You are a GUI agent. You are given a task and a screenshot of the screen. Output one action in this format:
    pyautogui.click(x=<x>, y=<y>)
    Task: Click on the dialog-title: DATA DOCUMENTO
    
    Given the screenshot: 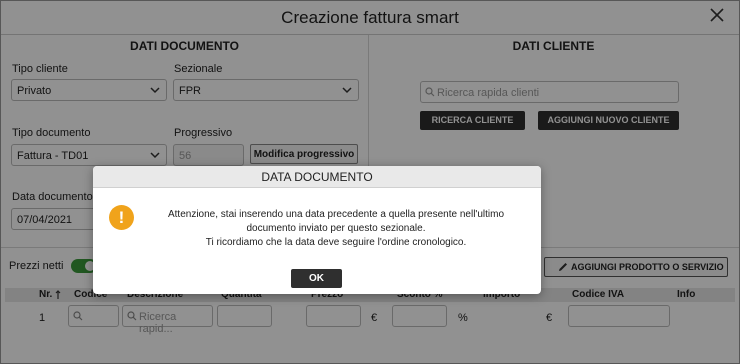 What is the action you would take?
    pyautogui.click(x=317, y=177)
    